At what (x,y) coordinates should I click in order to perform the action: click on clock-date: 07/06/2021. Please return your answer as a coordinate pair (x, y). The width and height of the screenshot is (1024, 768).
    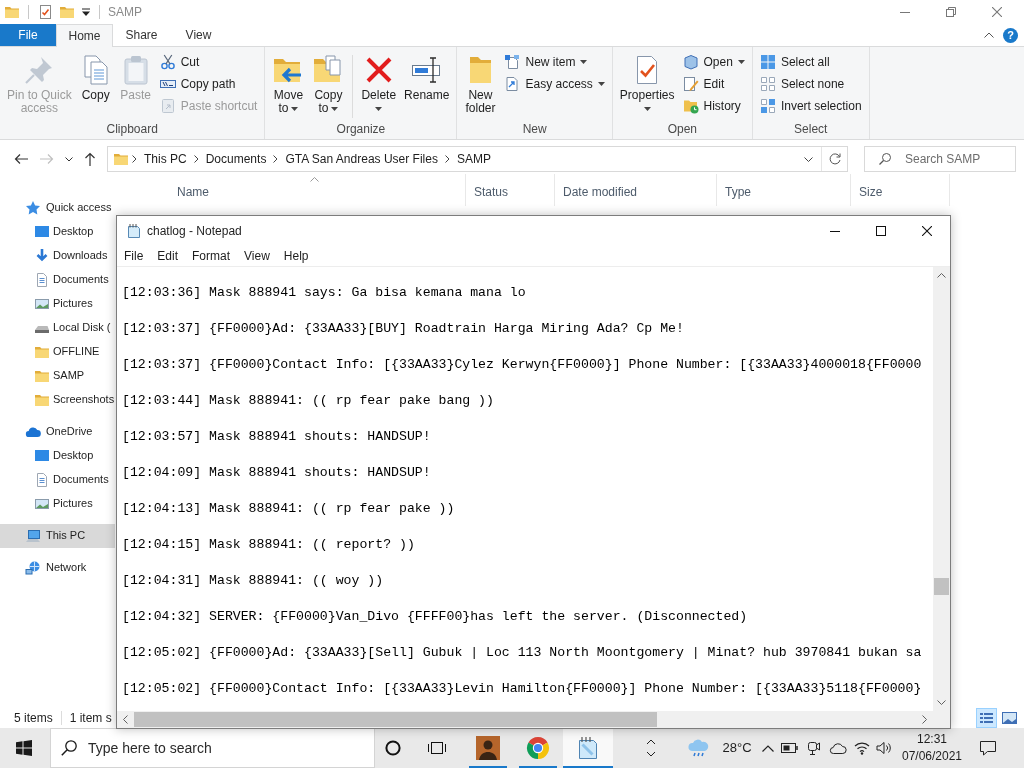
    Looking at the image, I should click on (932, 756).